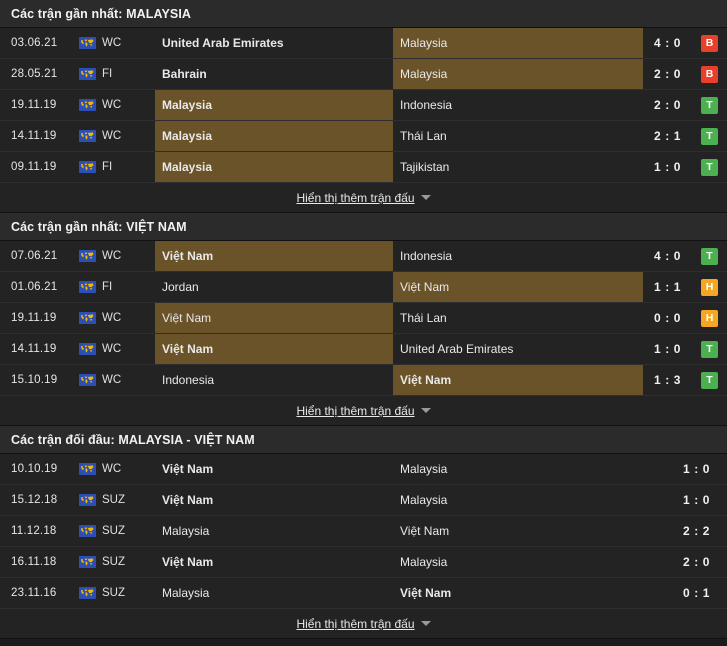 The width and height of the screenshot is (727, 646). I want to click on table-row: 15.10.19 WC Indonesia Việt Nam 1 : 3 T, so click(363, 380).